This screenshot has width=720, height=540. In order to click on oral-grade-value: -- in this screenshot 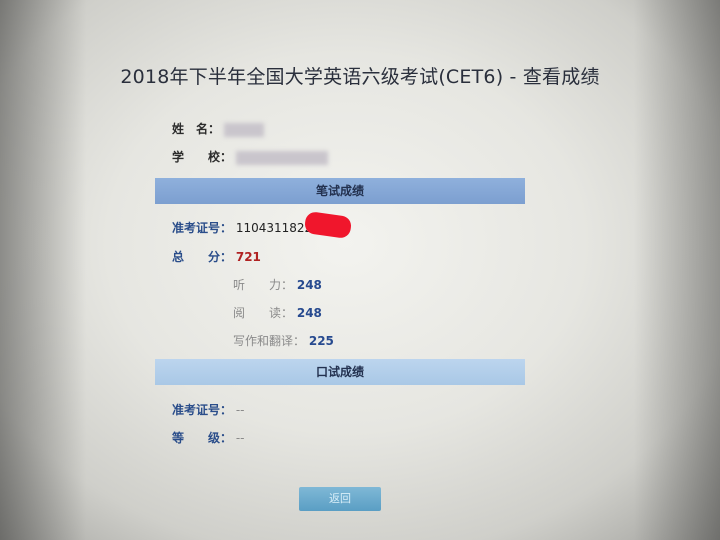, I will do `click(240, 438)`.